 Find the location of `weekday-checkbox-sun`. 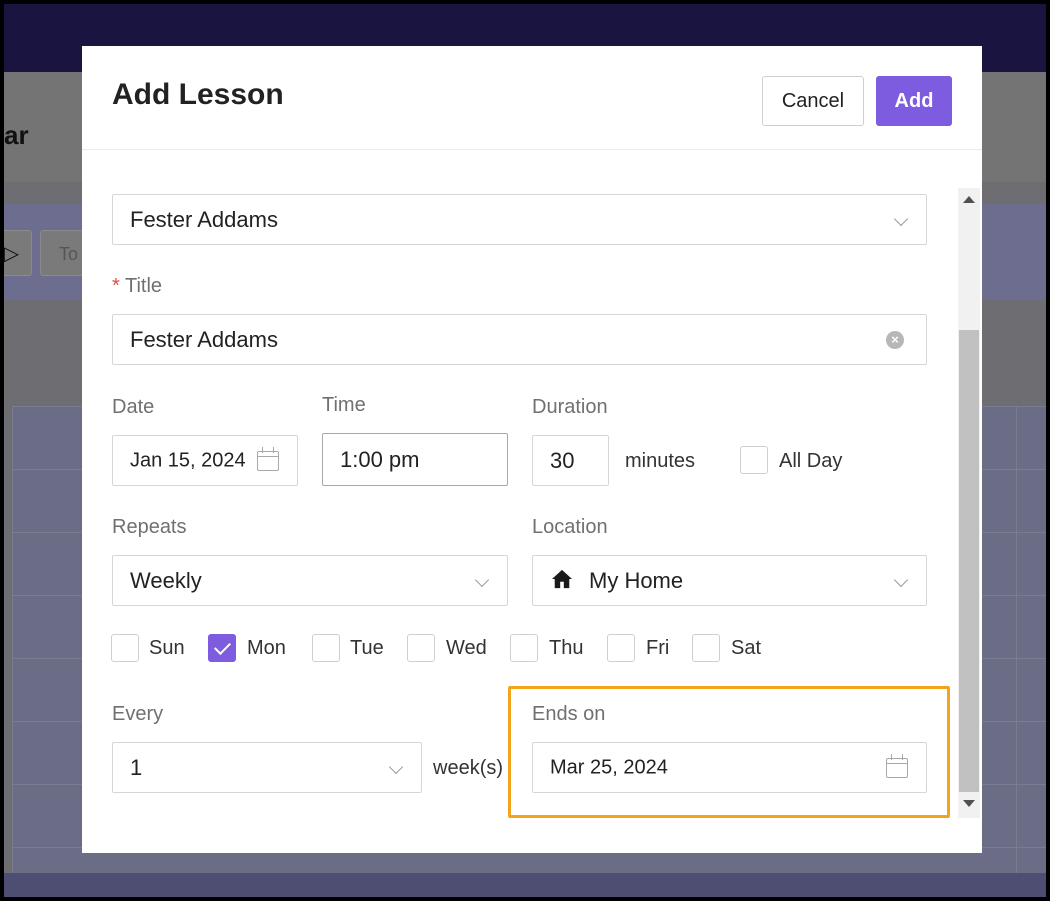

weekday-checkbox-sun is located at coordinates (125, 648).